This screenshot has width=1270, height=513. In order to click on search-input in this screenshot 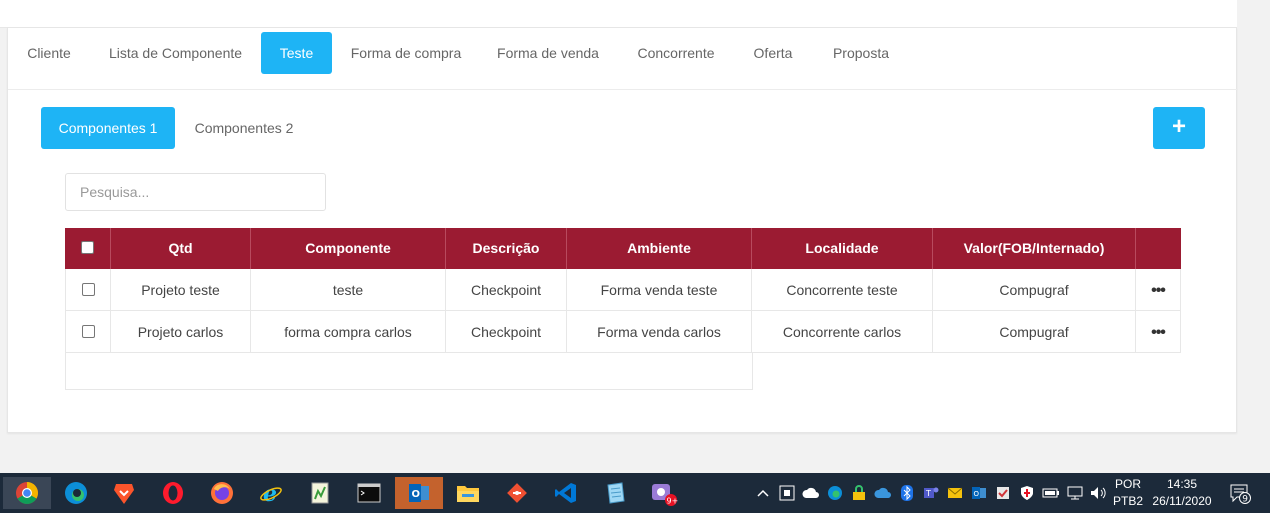, I will do `click(195, 192)`.